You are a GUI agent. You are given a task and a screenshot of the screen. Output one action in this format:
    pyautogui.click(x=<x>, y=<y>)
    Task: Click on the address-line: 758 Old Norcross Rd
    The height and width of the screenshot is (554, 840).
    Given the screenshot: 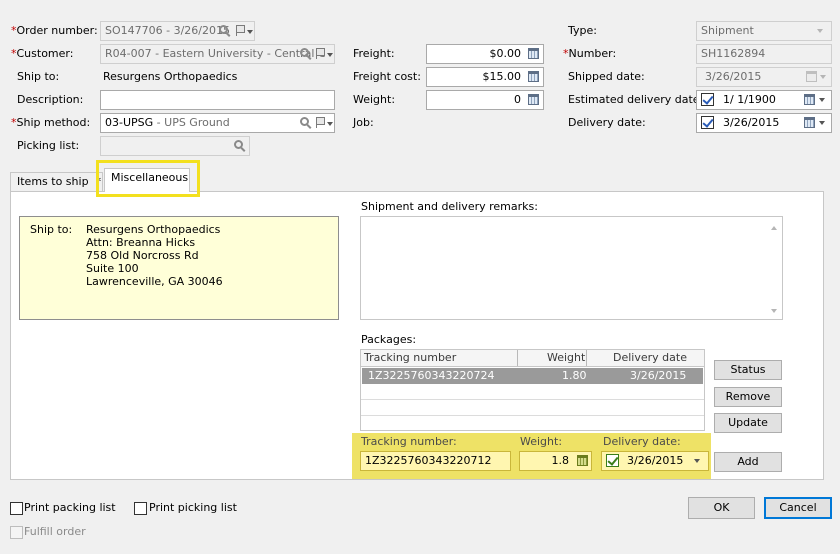 What is the action you would take?
    pyautogui.click(x=142, y=255)
    